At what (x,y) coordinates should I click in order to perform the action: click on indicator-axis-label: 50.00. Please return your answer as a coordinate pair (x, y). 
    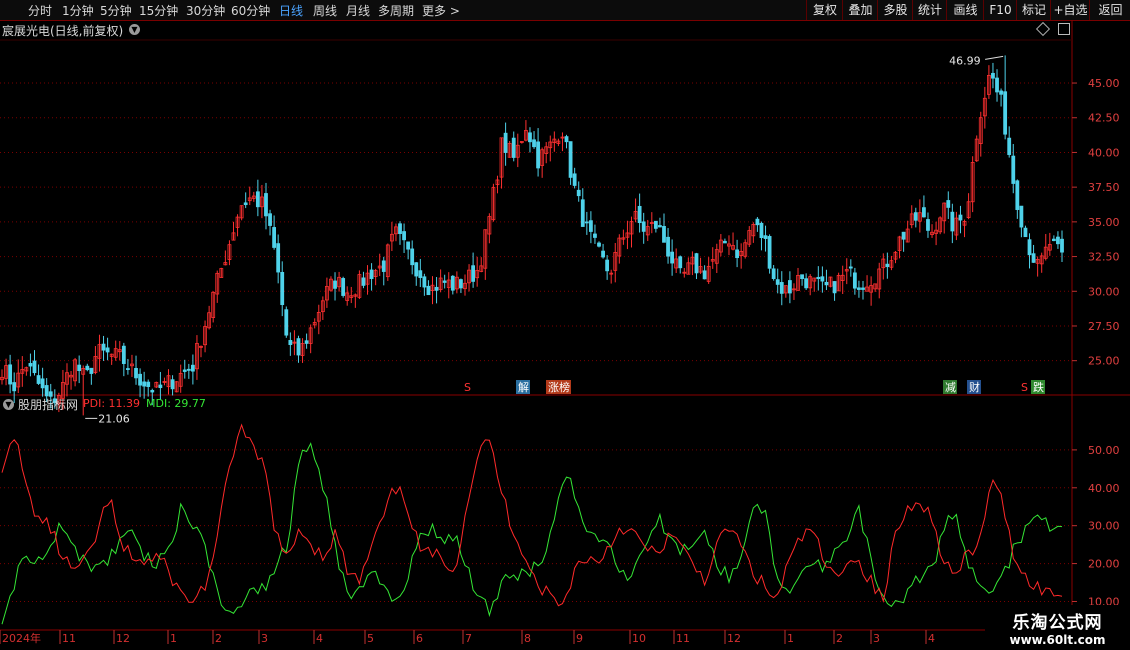
    Looking at the image, I should click on (1104, 450).